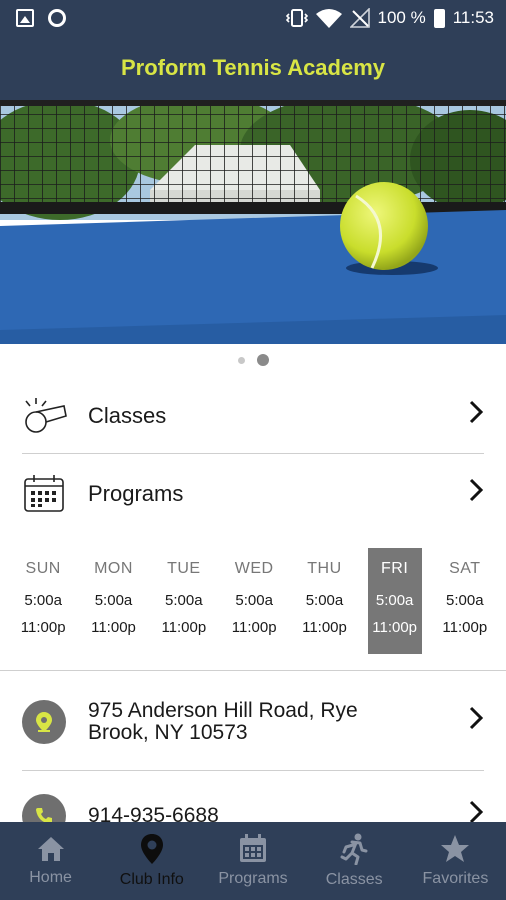 Image resolution: width=506 pixels, height=900 pixels. Describe the element at coordinates (241, 360) in the screenshot. I see `carousel-dot` at that location.